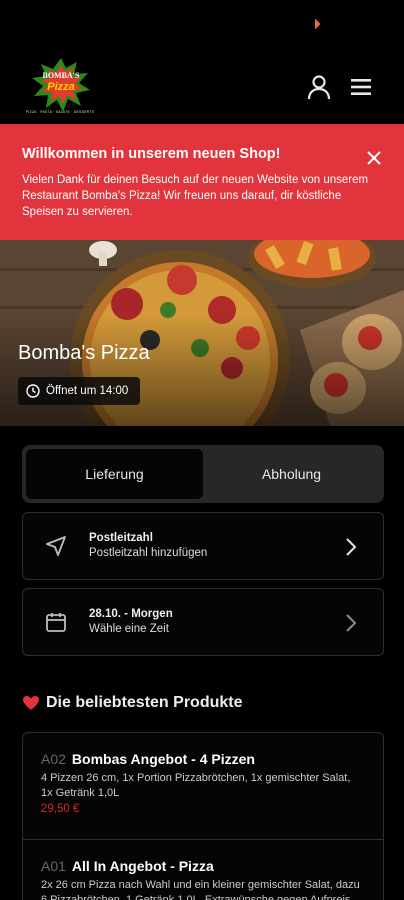 This screenshot has height=900, width=404. I want to click on popular-products-heading: Die beliebtesten Produkte, so click(132, 703).